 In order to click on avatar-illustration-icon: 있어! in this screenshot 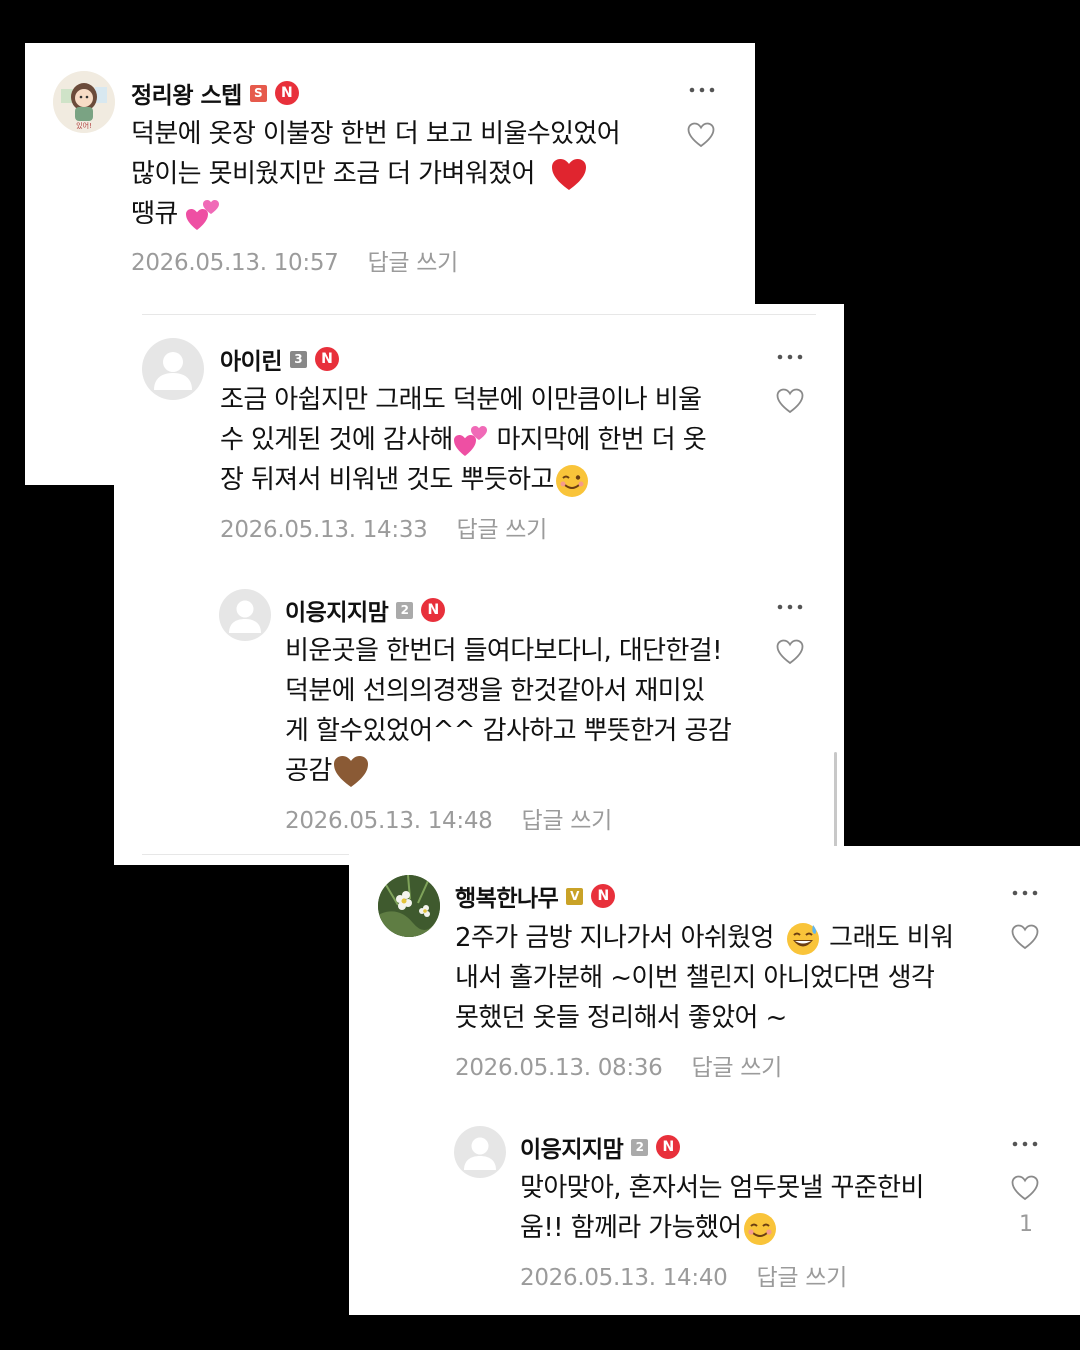, I will do `click(84, 102)`.